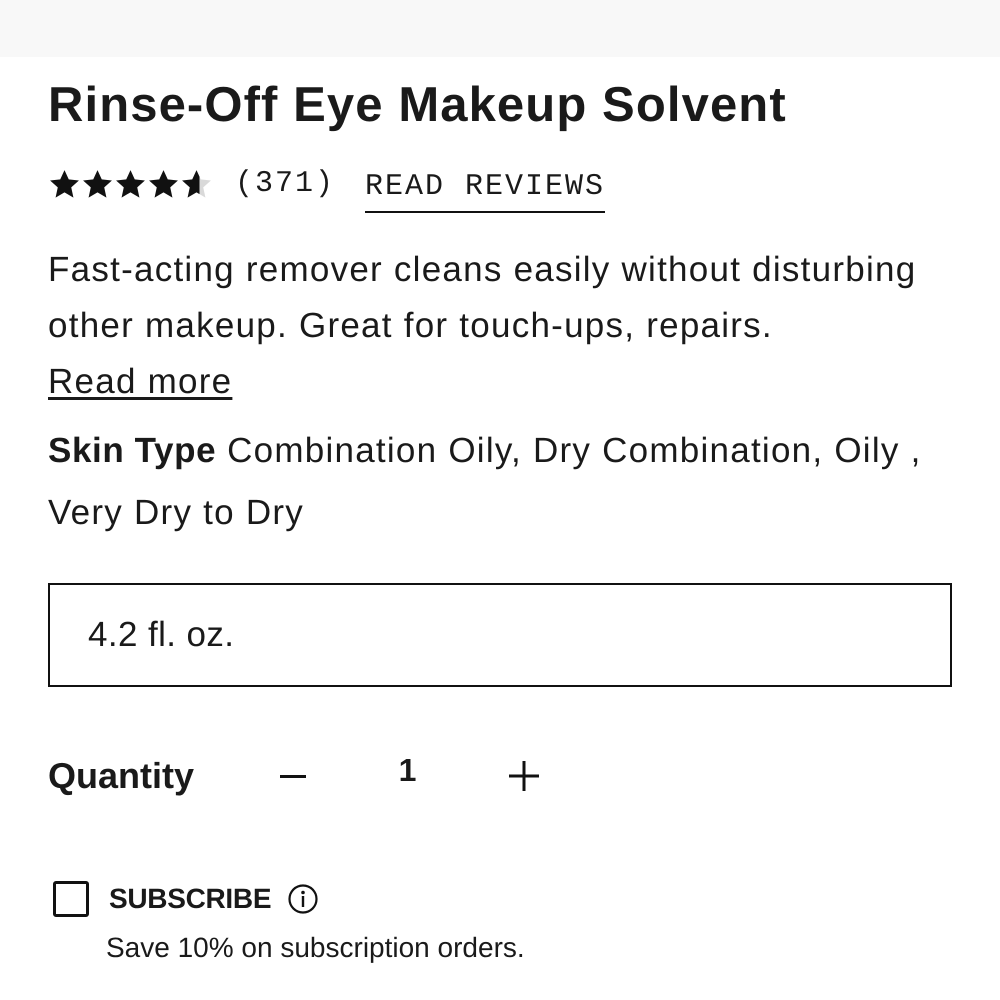 The image size is (1000, 1000). I want to click on decrease-button, so click(293, 776).